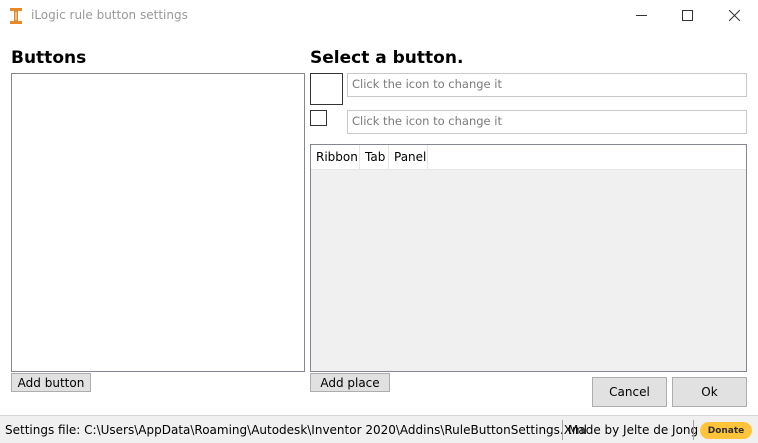 This screenshot has width=758, height=443. Describe the element at coordinates (633, 430) in the screenshot. I see `author-credit: Made by Jelte de Jong` at that location.